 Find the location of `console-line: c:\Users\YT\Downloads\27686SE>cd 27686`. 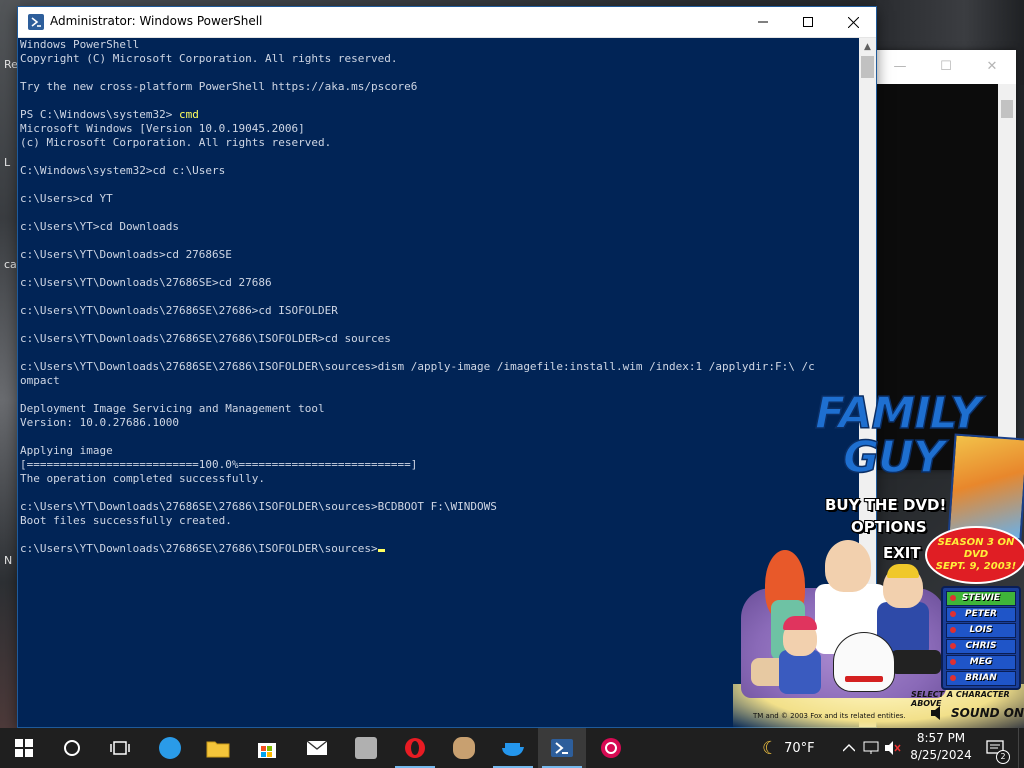

console-line: c:\Users\YT\Downloads\27686SE>cd 27686 is located at coordinates (439, 283).